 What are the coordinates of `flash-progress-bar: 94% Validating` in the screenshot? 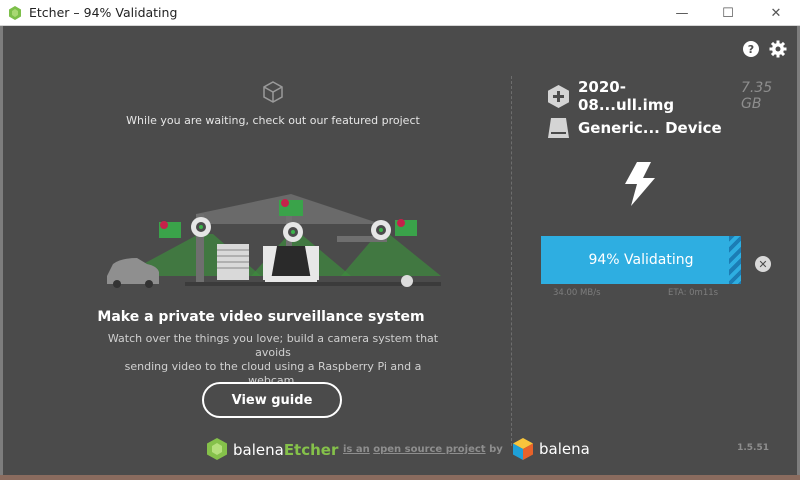 It's located at (641, 260).